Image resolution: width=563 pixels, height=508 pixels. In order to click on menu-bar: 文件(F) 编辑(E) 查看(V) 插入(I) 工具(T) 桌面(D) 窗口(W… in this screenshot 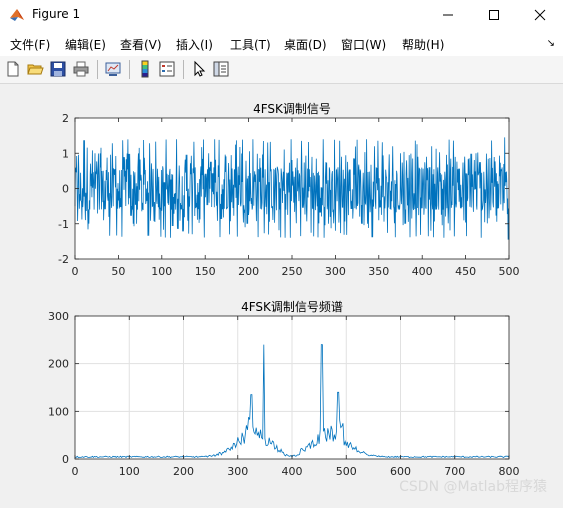, I will do `click(281, 43)`.